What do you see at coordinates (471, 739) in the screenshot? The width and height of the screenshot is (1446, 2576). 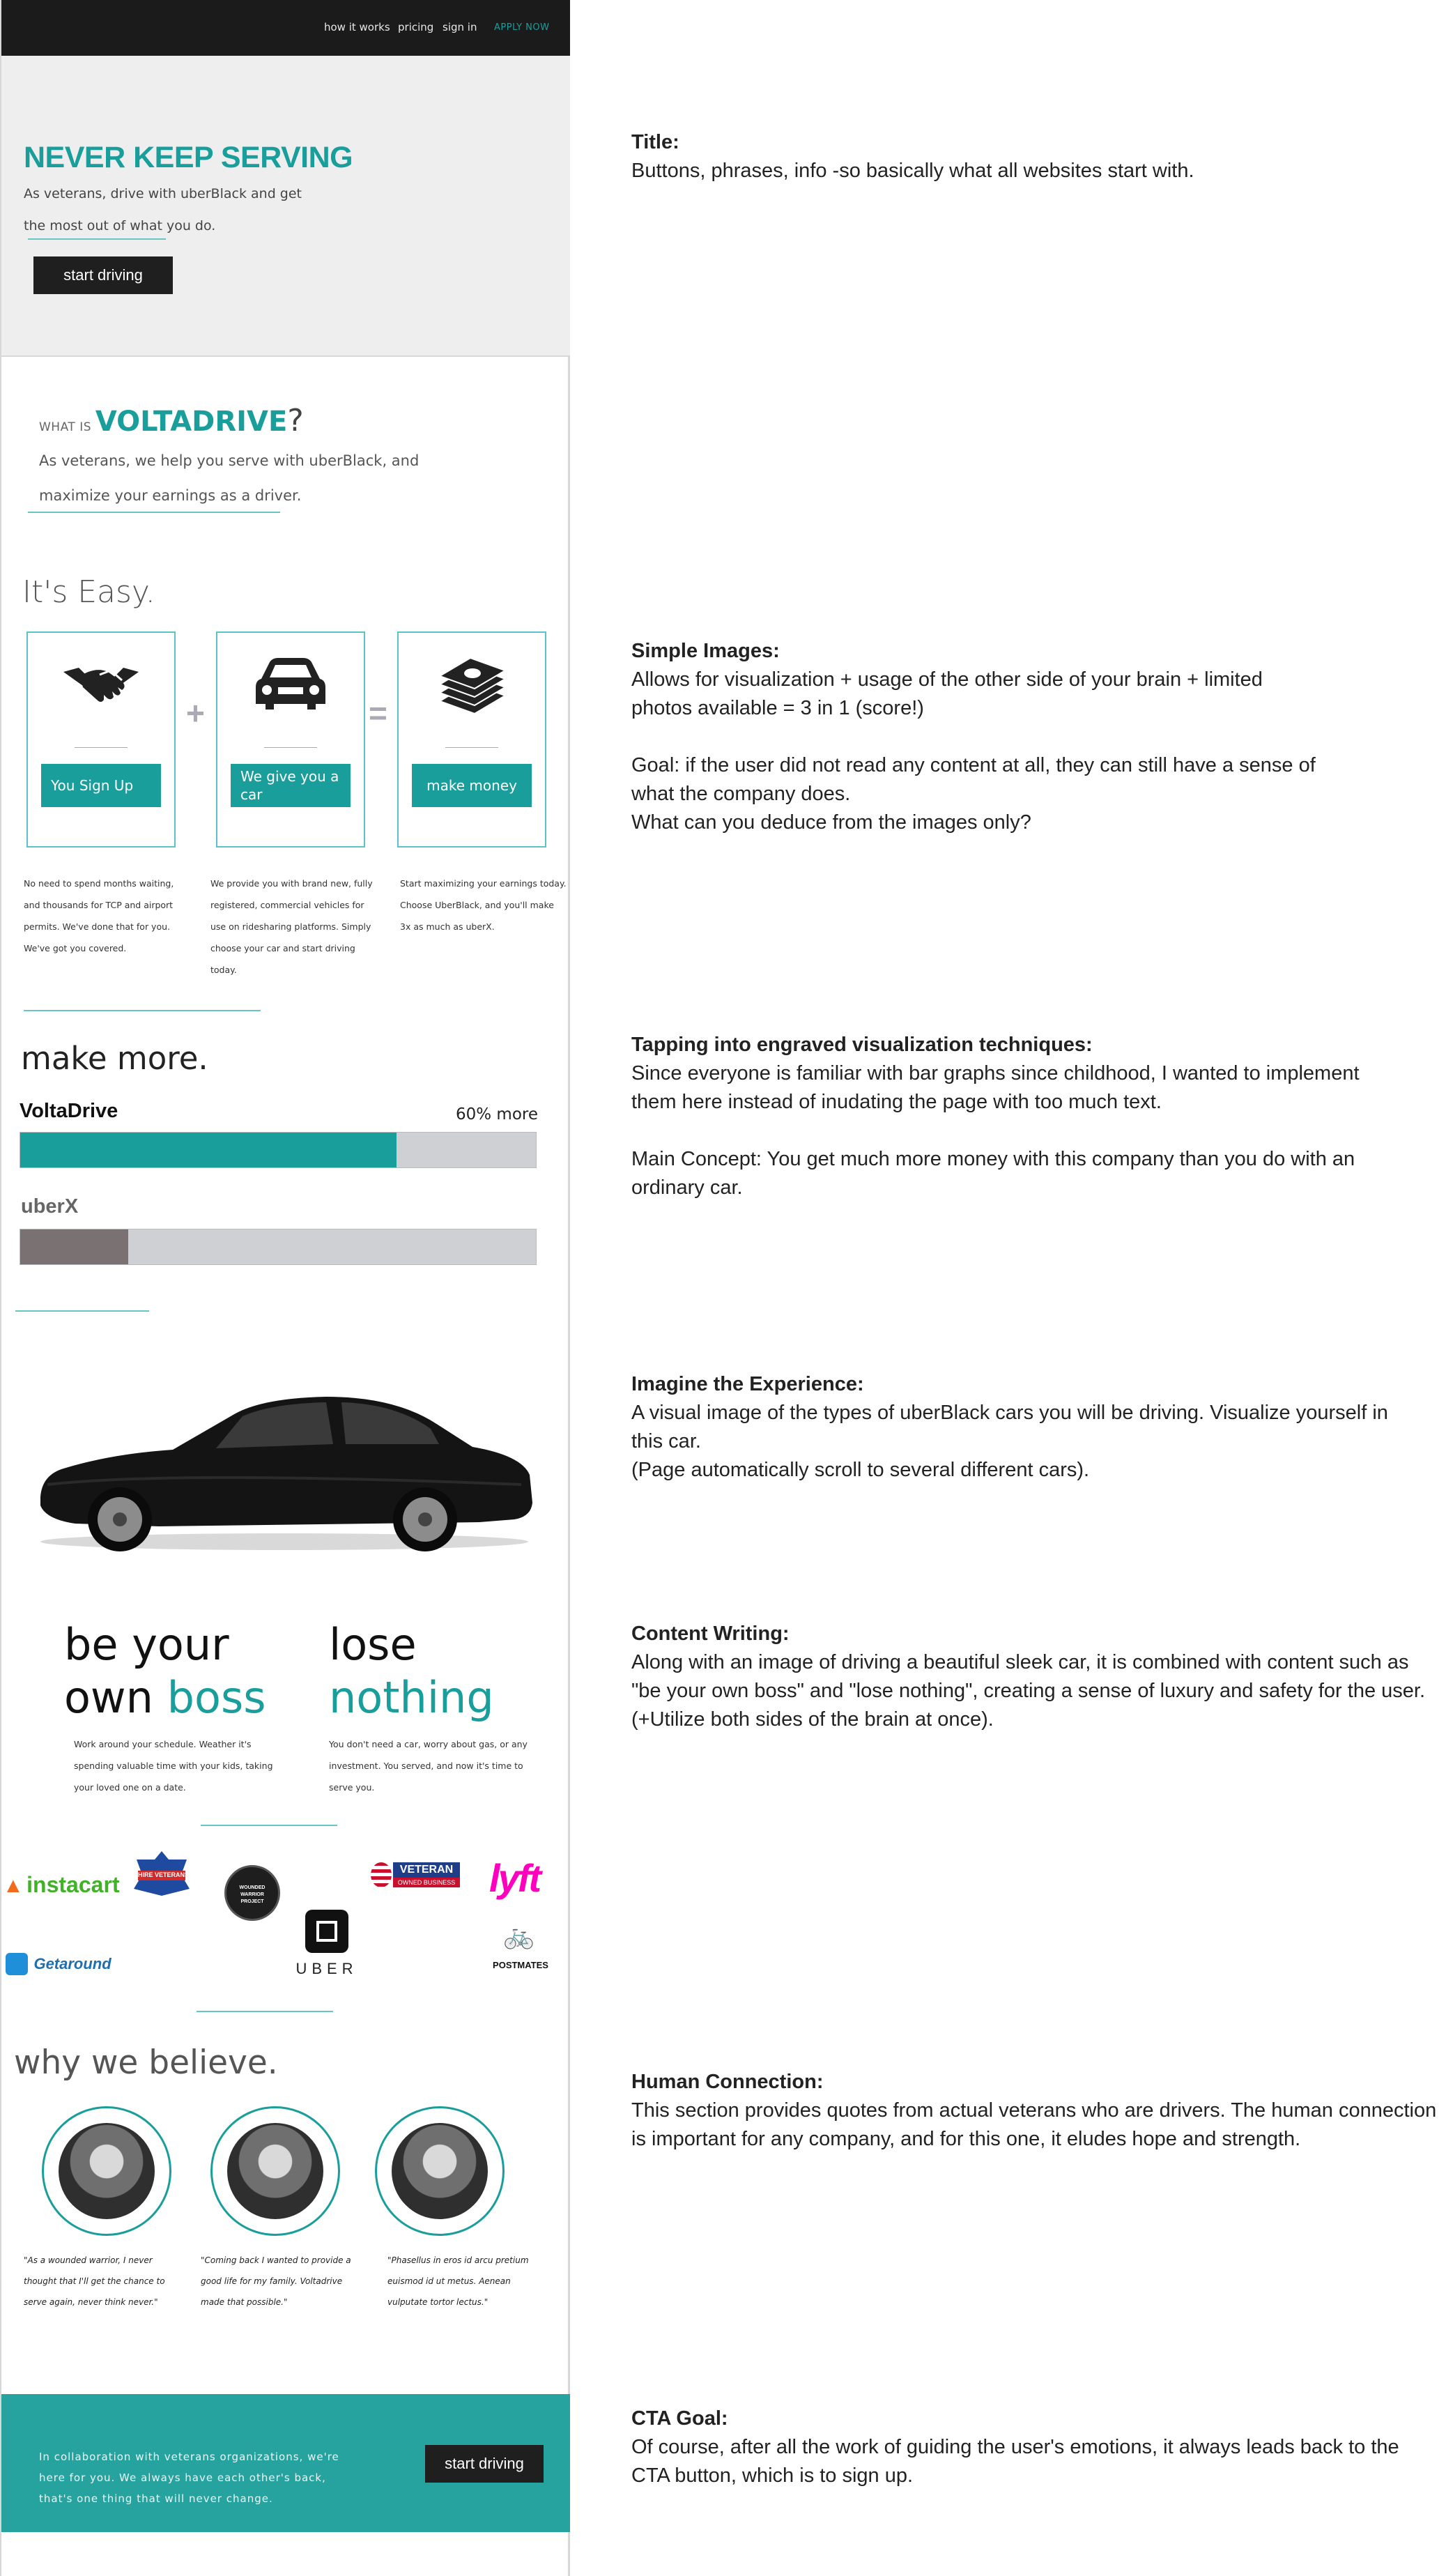 I see `step-card-make-money: make money` at bounding box center [471, 739].